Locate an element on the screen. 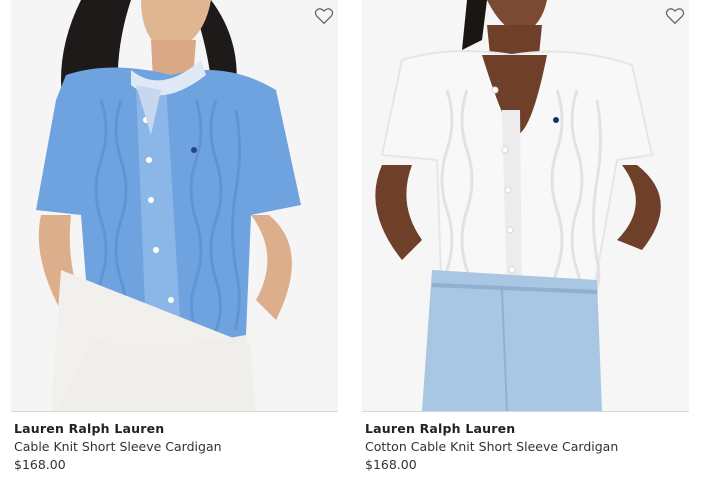 This screenshot has width=707, height=479. product-name: Cable Knit Short Sleeve Cardigan is located at coordinates (118, 446).